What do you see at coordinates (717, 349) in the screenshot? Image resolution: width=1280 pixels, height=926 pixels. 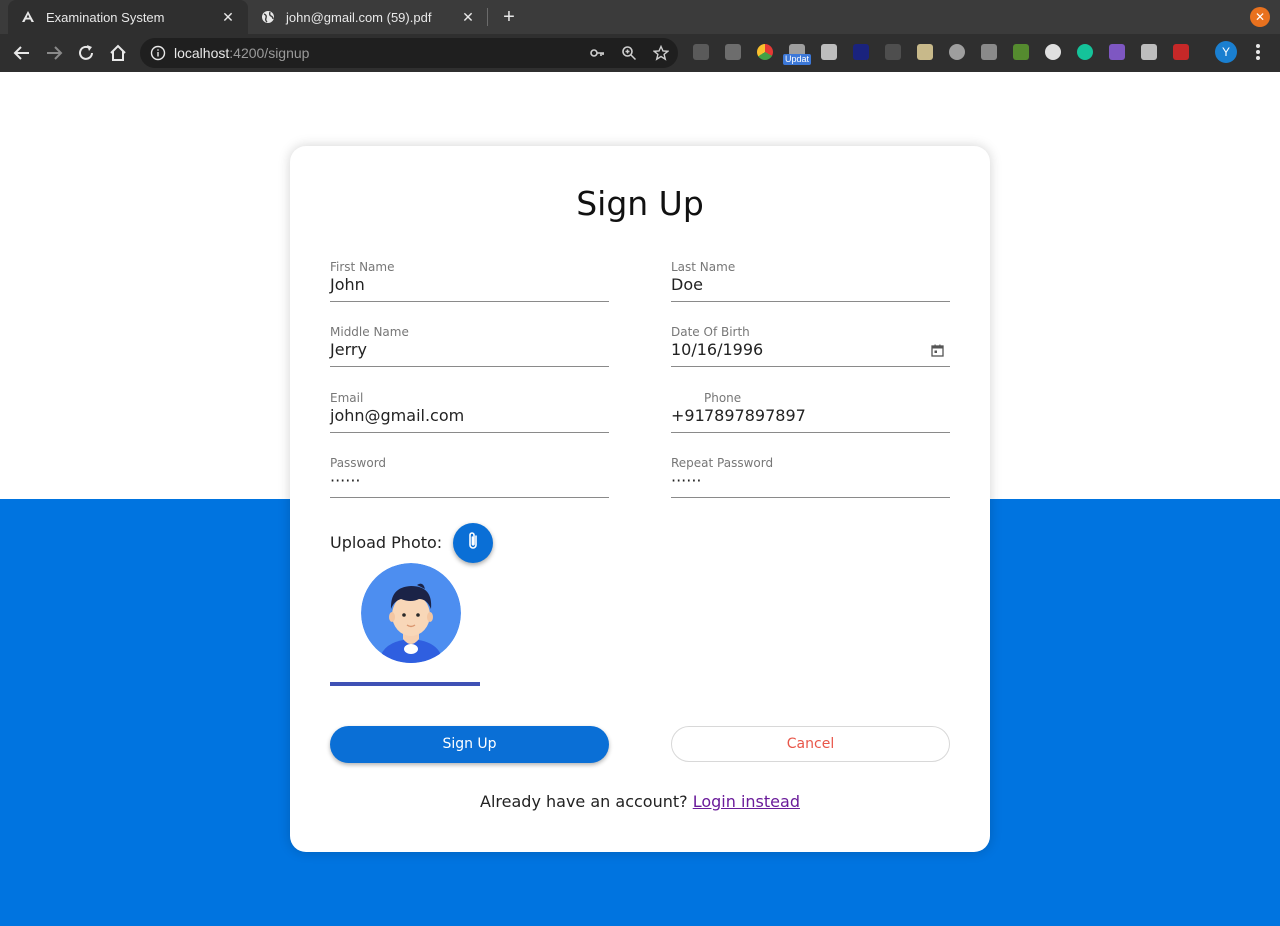 I see `dob-input: 10/16/1996` at bounding box center [717, 349].